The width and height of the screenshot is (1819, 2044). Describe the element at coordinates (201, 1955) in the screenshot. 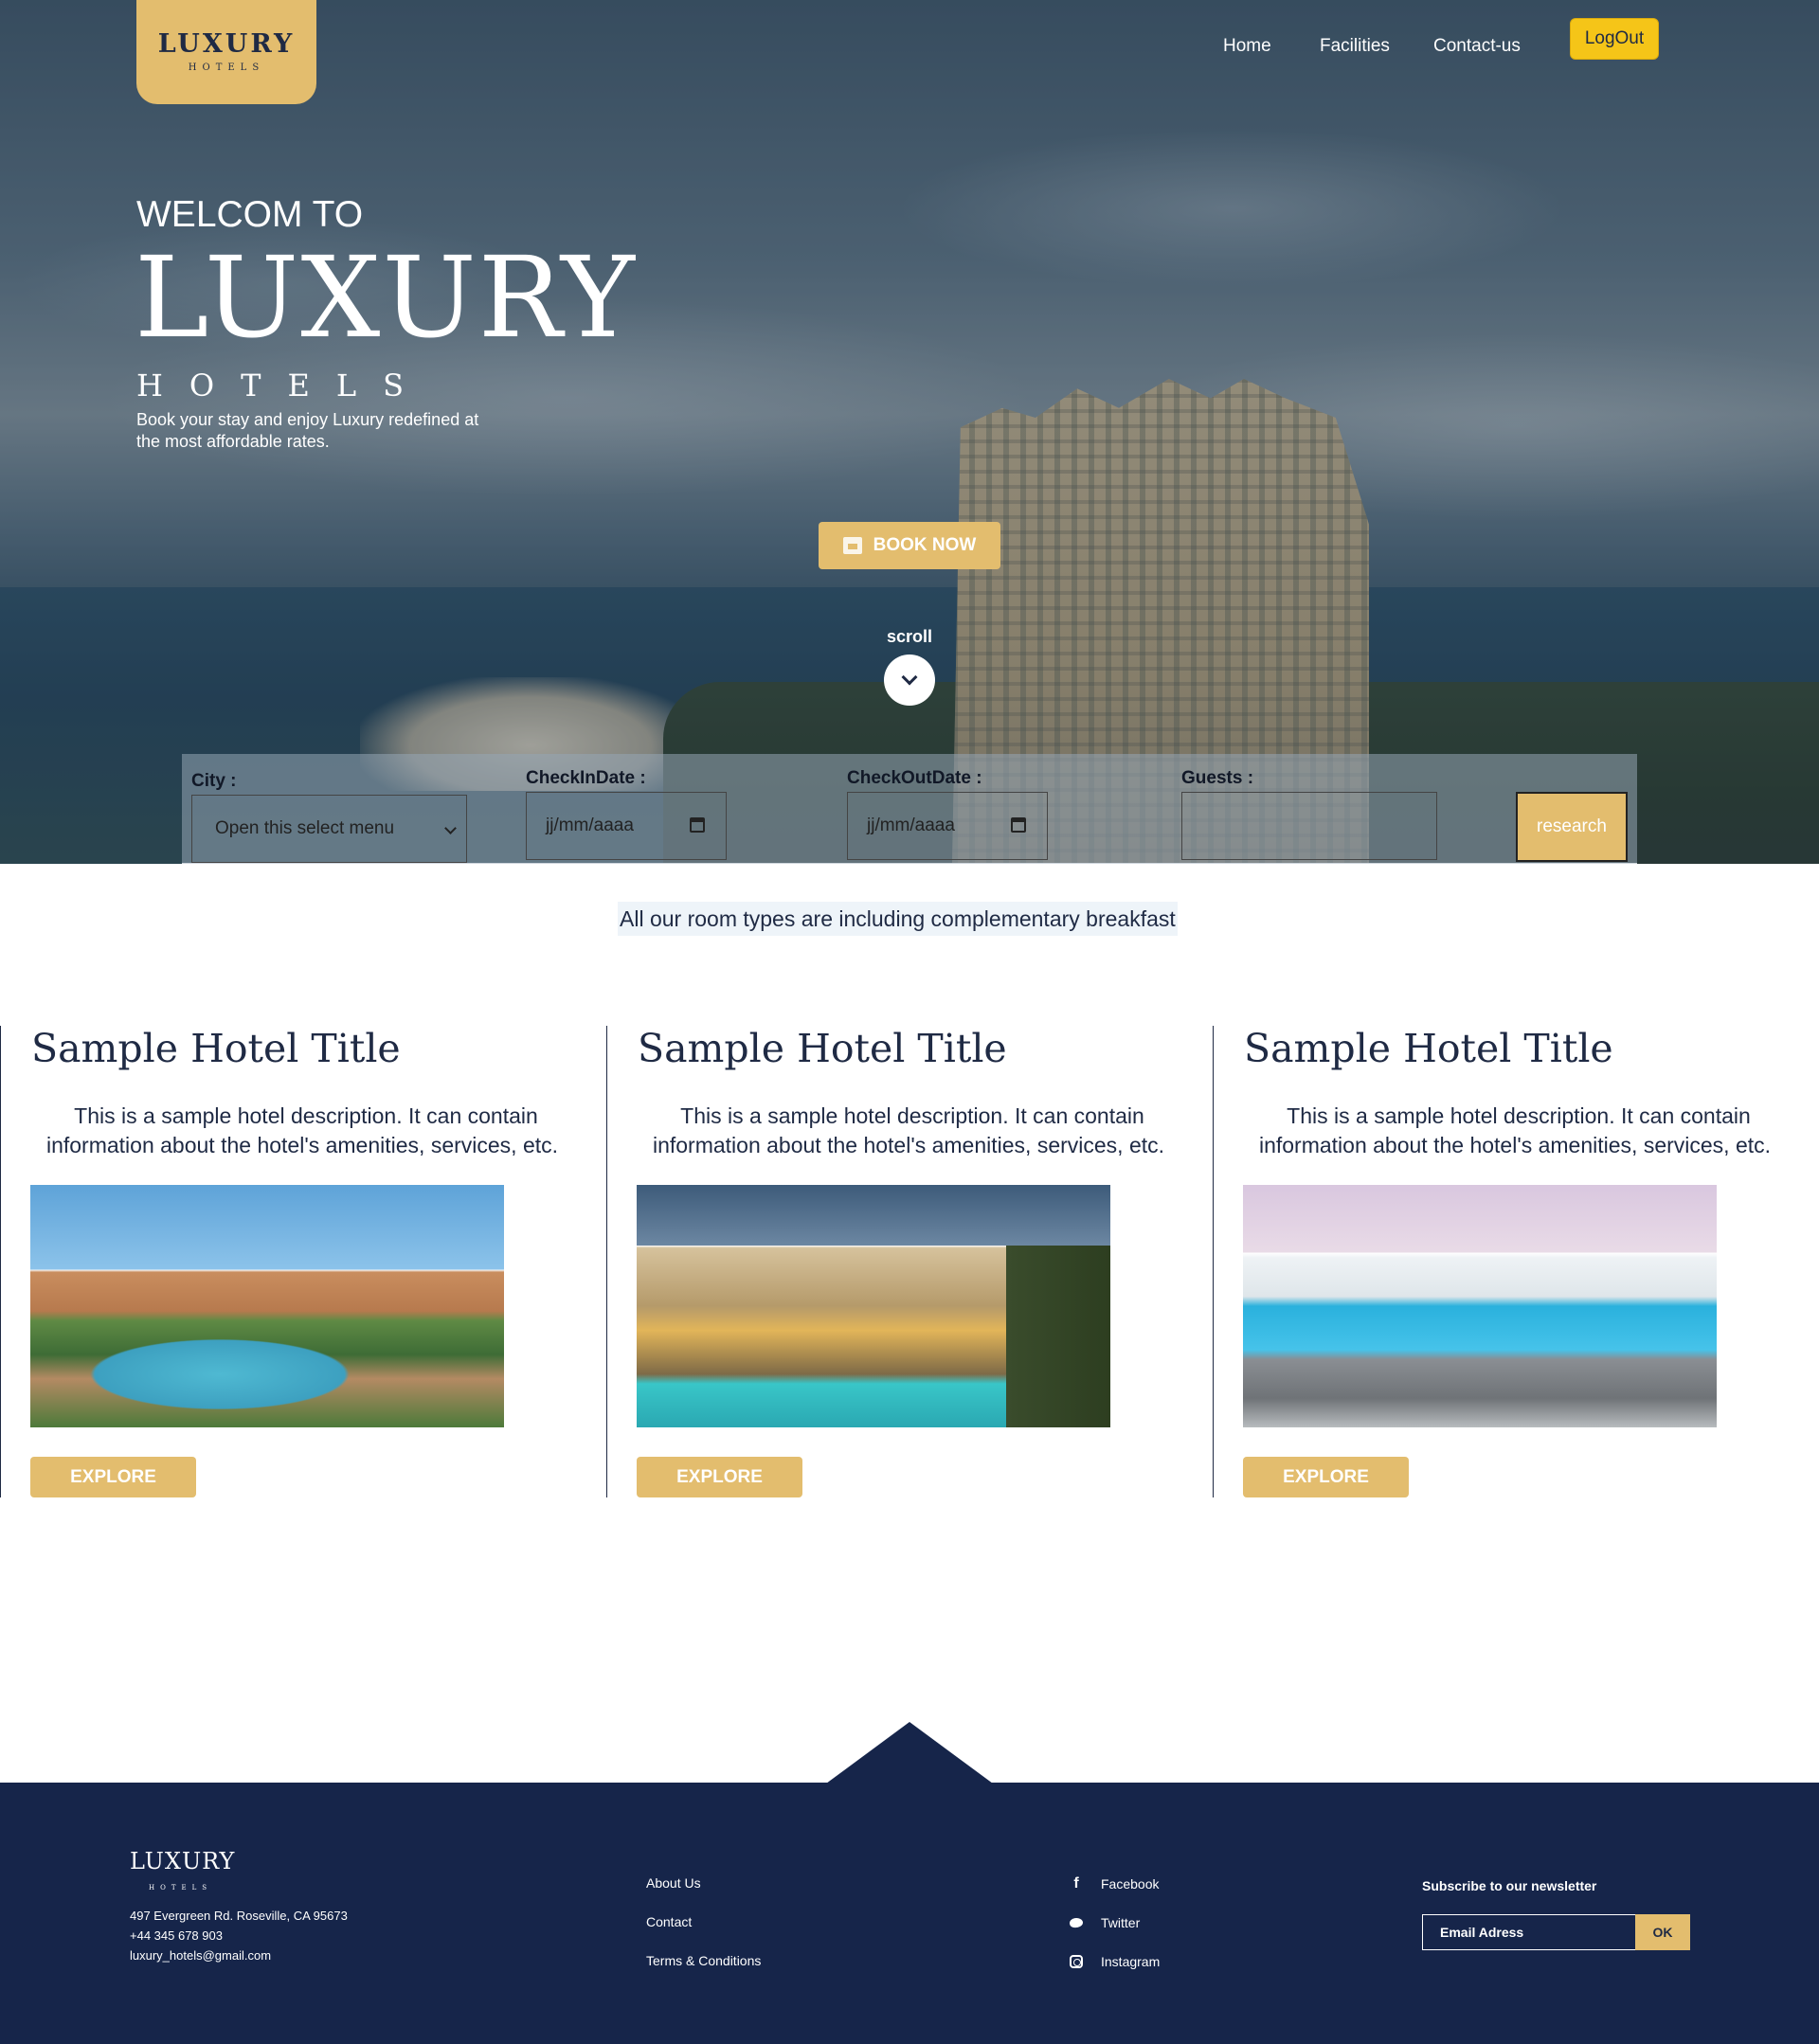

I see `footer-email: luxury_hotels@gmail.com` at that location.